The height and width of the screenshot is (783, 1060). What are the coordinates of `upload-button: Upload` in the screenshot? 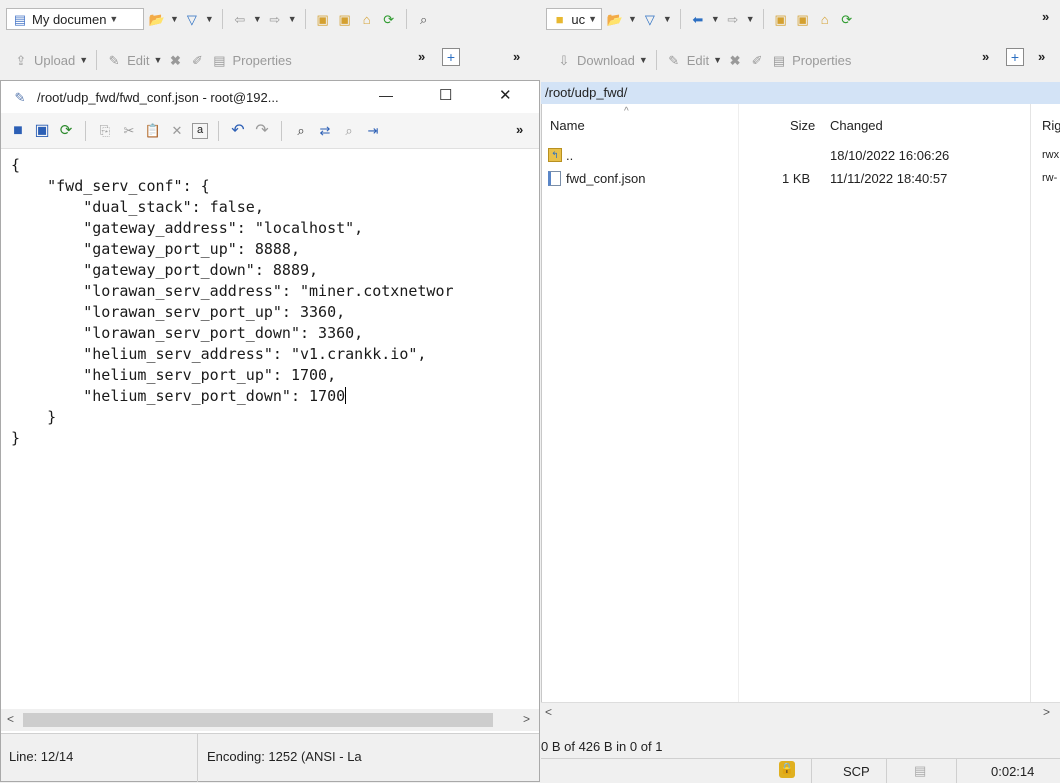 It's located at (54, 60).